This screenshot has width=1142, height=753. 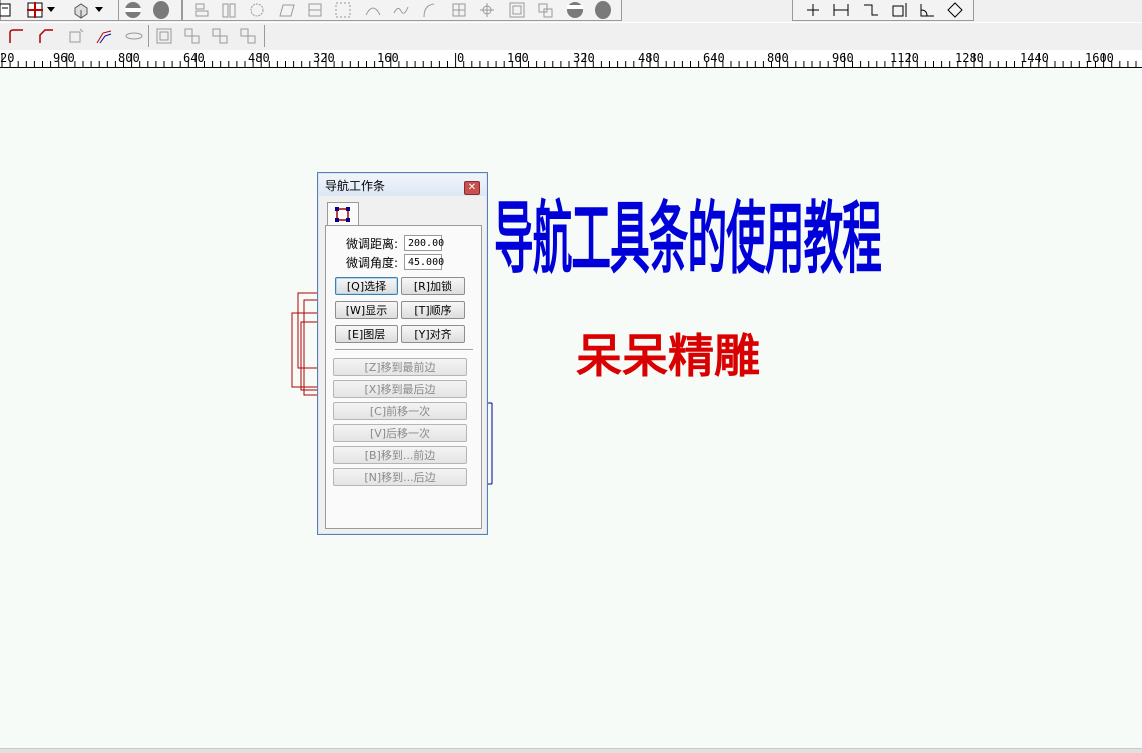 What do you see at coordinates (571, 750) in the screenshot?
I see `bottom-border` at bounding box center [571, 750].